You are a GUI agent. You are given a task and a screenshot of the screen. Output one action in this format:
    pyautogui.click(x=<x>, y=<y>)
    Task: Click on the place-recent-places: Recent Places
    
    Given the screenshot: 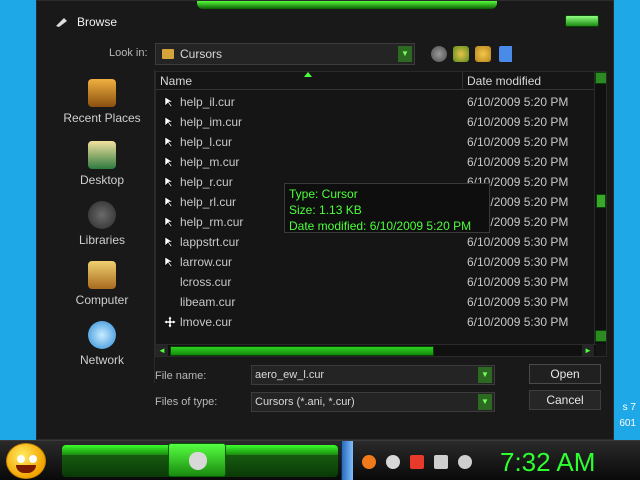 What is the action you would take?
    pyautogui.click(x=102, y=102)
    